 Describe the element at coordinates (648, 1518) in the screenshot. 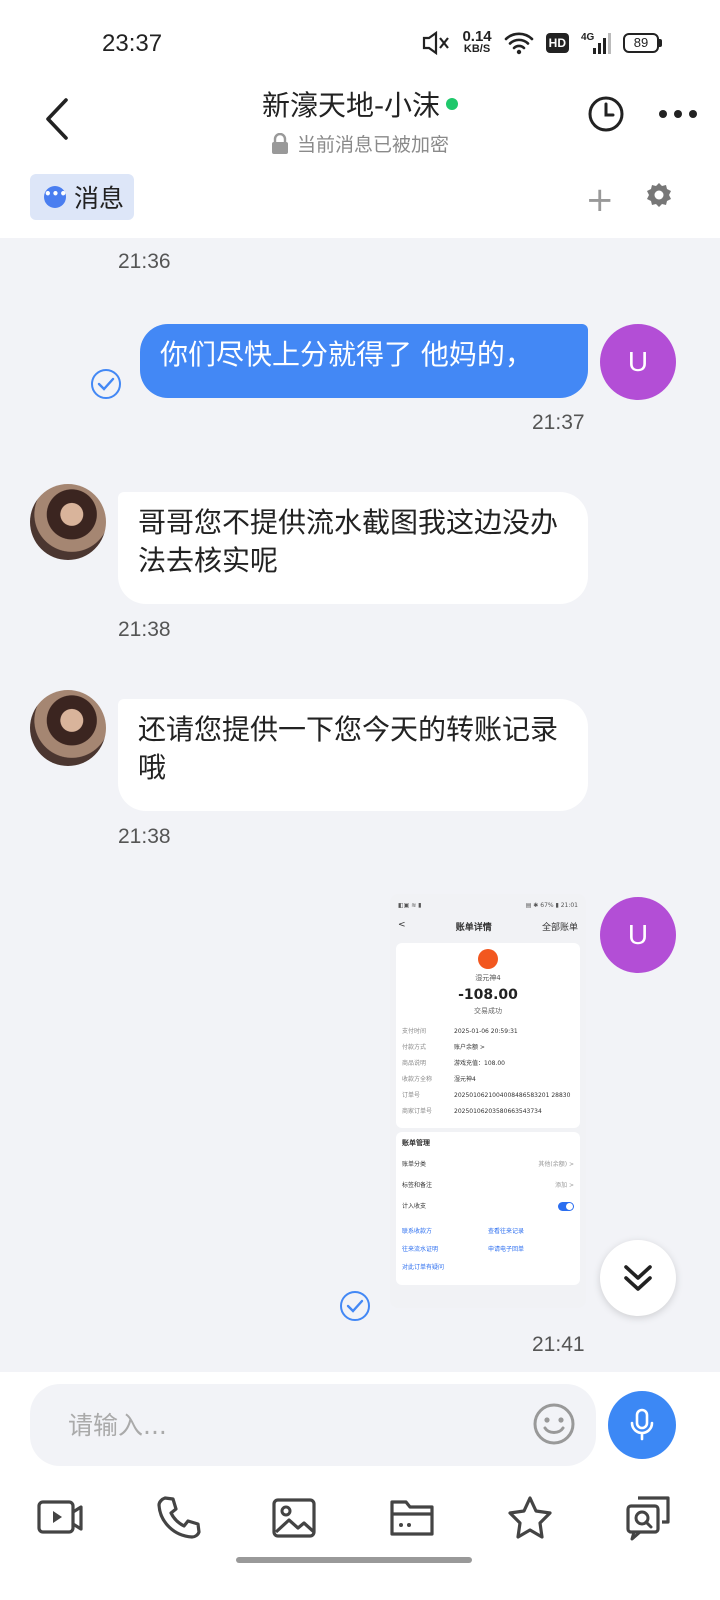

I see `search-chat-icon` at that location.